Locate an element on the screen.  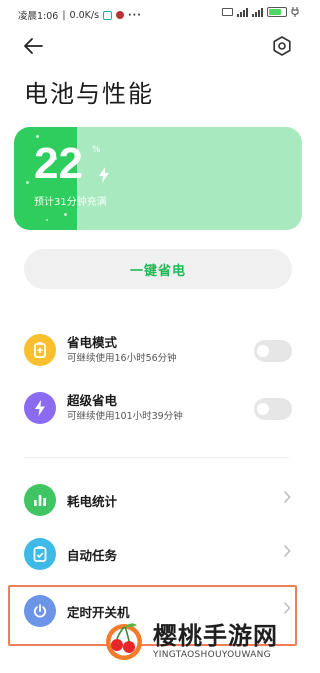
lightning-icon is located at coordinates (40, 408).